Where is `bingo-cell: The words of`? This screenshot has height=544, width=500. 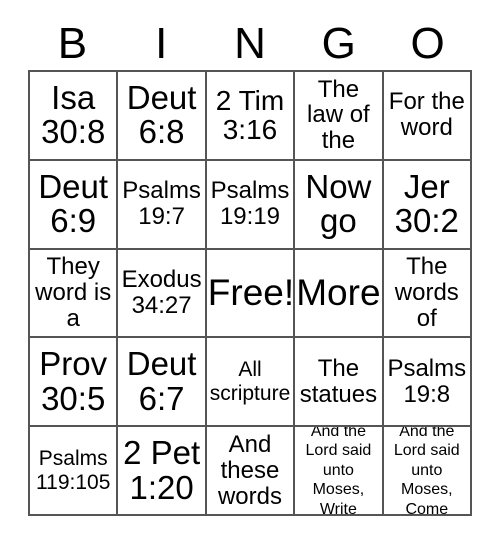 bingo-cell: The words of is located at coordinates (427, 294).